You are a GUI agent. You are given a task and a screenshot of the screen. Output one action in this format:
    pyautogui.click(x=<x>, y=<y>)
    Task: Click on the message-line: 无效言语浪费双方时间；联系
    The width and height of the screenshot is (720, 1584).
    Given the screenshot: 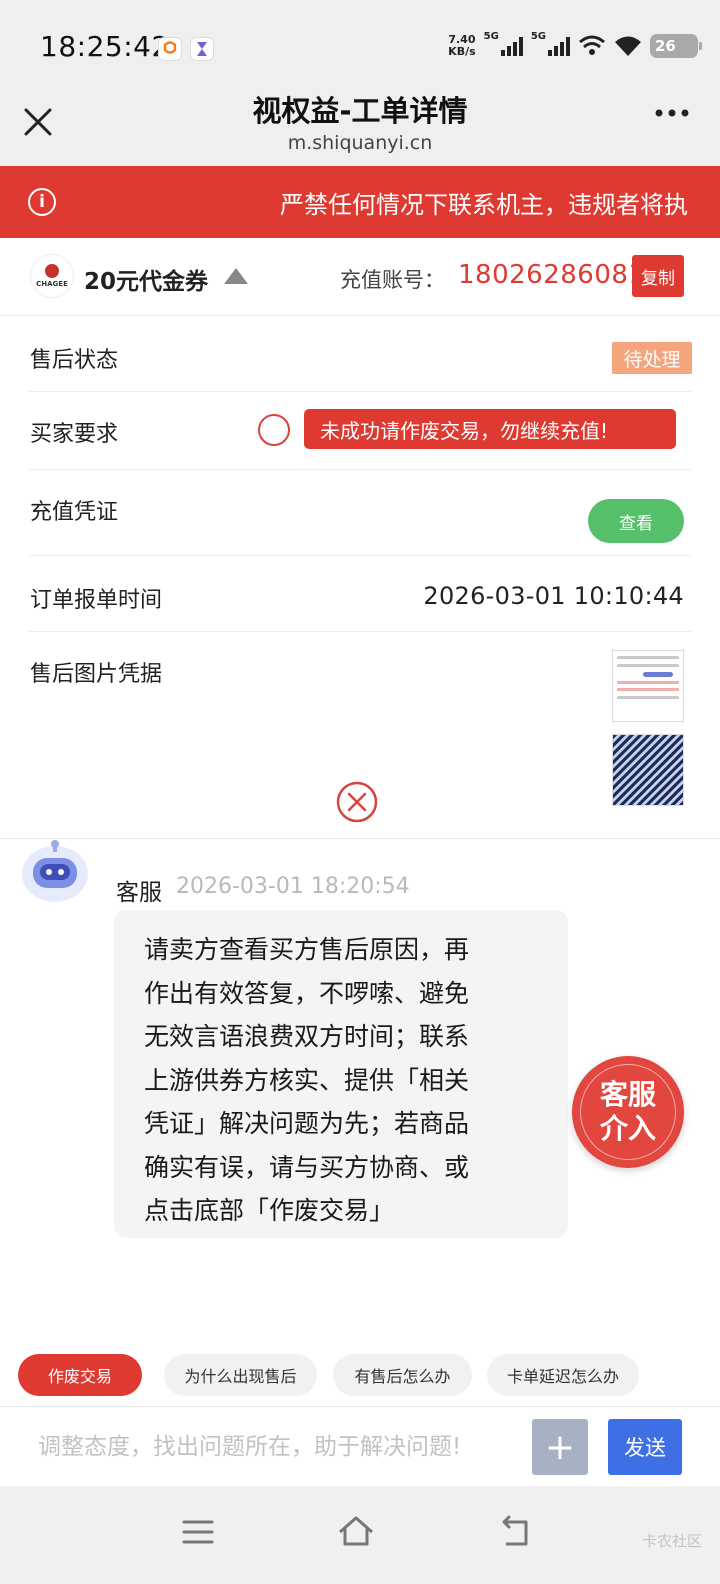 What is the action you would take?
    pyautogui.click(x=307, y=1036)
    